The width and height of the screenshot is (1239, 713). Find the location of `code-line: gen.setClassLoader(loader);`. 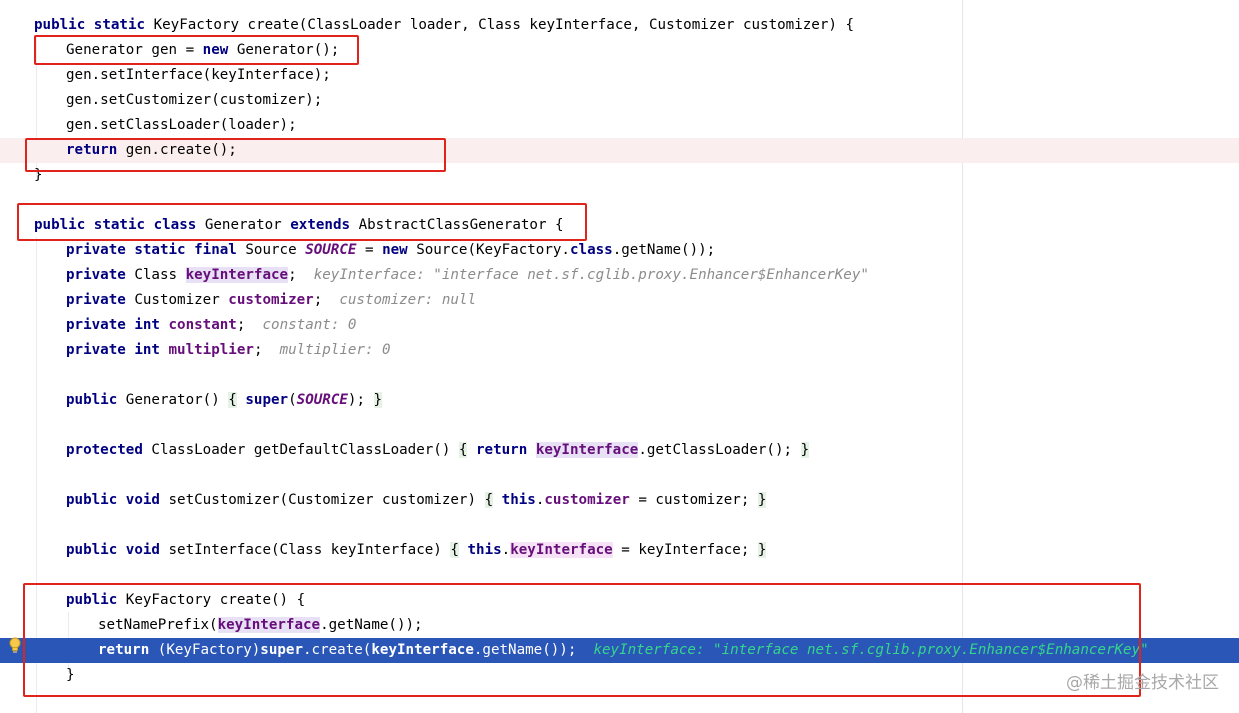

code-line: gen.setClassLoader(loader); is located at coordinates (619, 125).